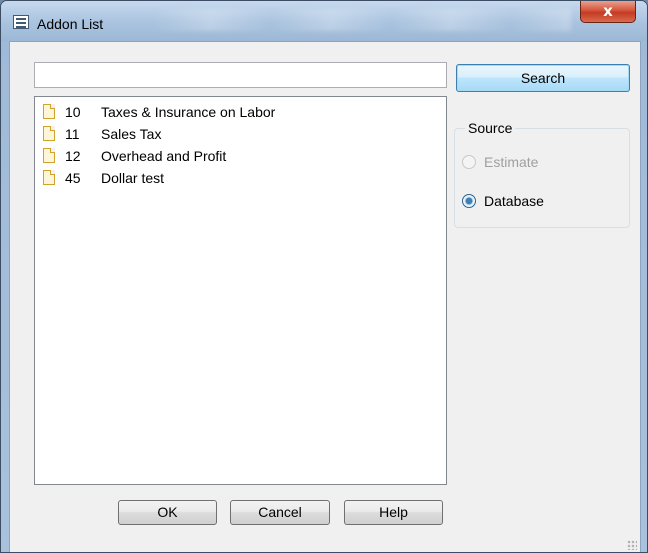  Describe the element at coordinates (632, 545) in the screenshot. I see `resize-grip-icon` at that location.